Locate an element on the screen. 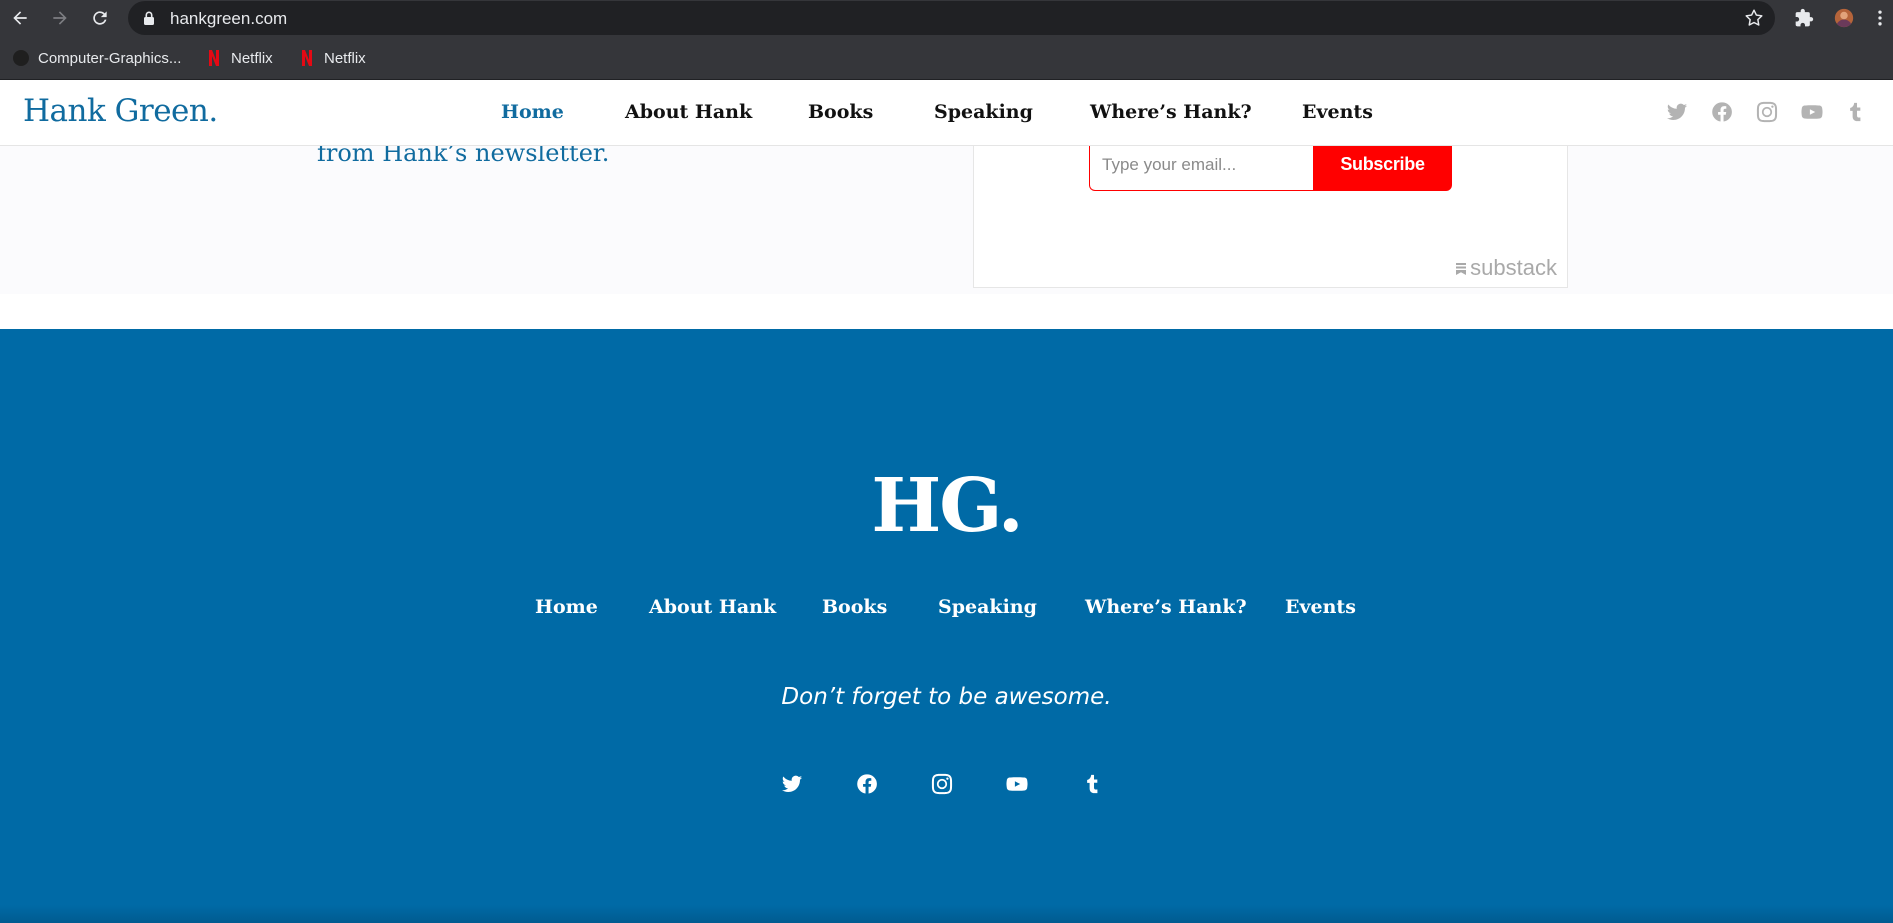 This screenshot has width=1893, height=923. profile-avatar is located at coordinates (1844, 18).